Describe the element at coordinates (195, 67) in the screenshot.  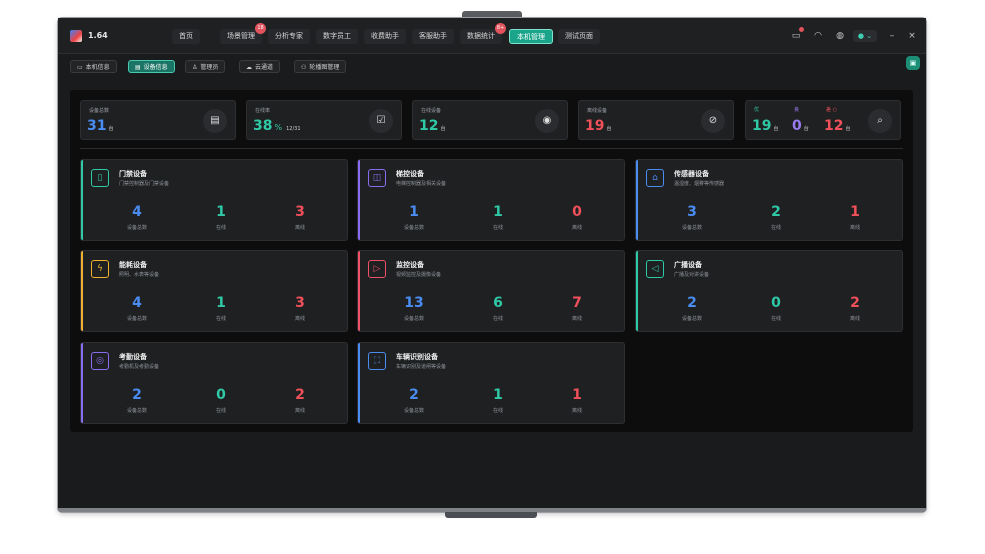
I see `user-icon: ♙` at that location.